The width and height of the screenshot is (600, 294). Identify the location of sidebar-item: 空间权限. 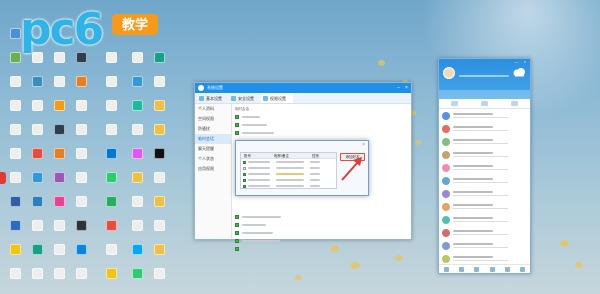
(213, 119).